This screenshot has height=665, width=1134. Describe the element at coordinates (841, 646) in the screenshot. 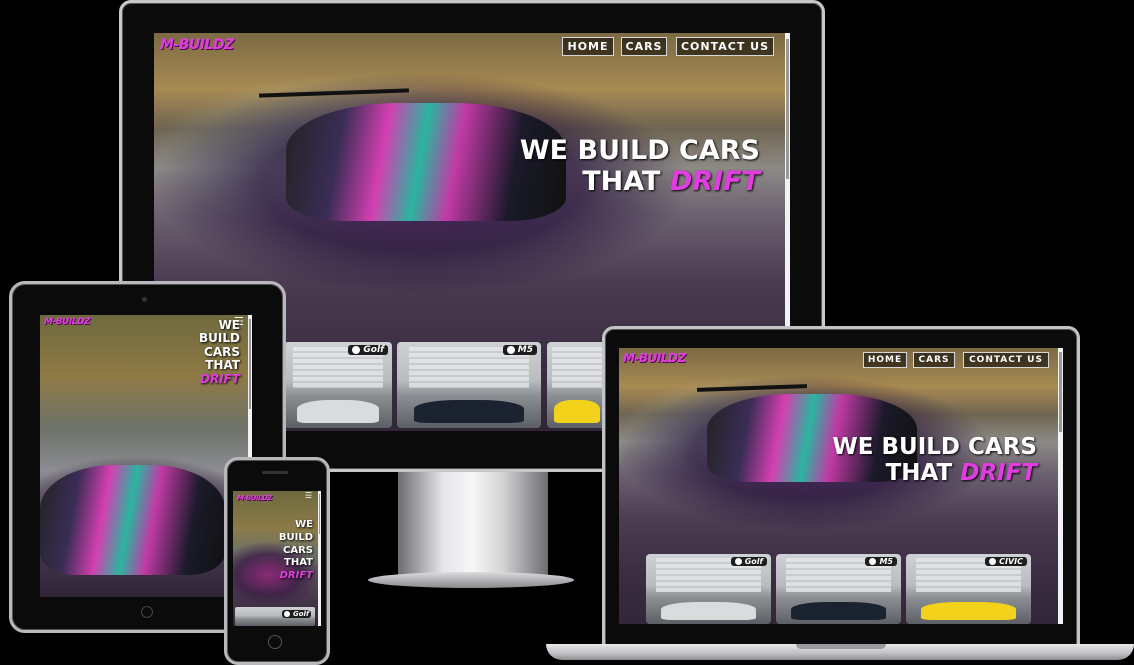

I see `laptop-hinge-notch` at that location.